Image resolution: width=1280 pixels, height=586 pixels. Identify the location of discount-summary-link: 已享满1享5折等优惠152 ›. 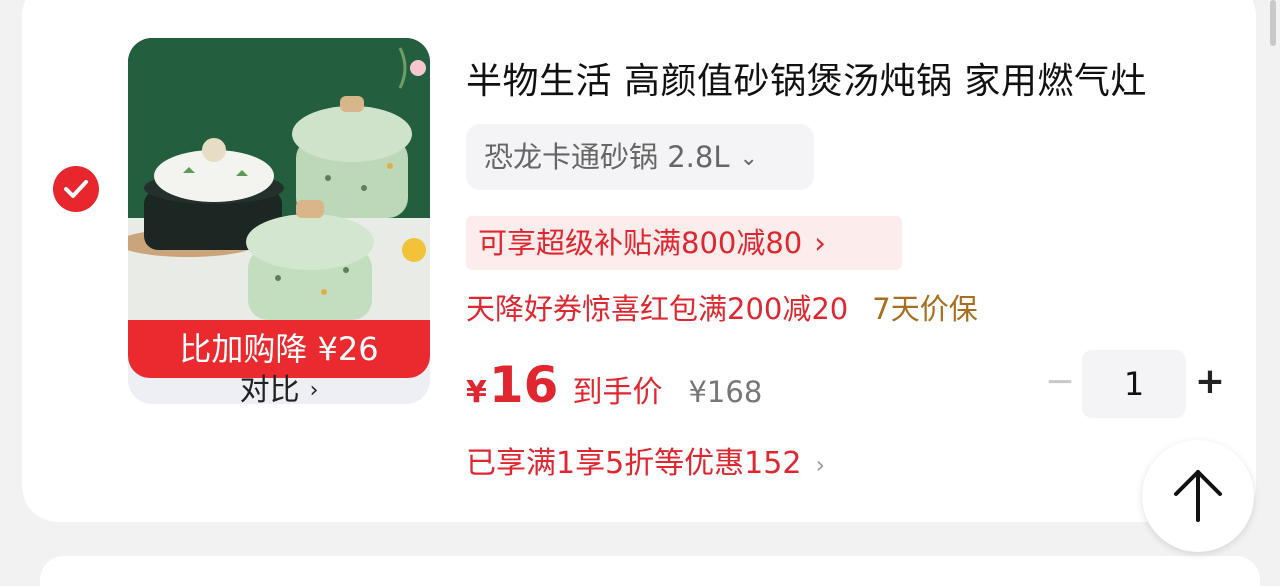
(645, 460).